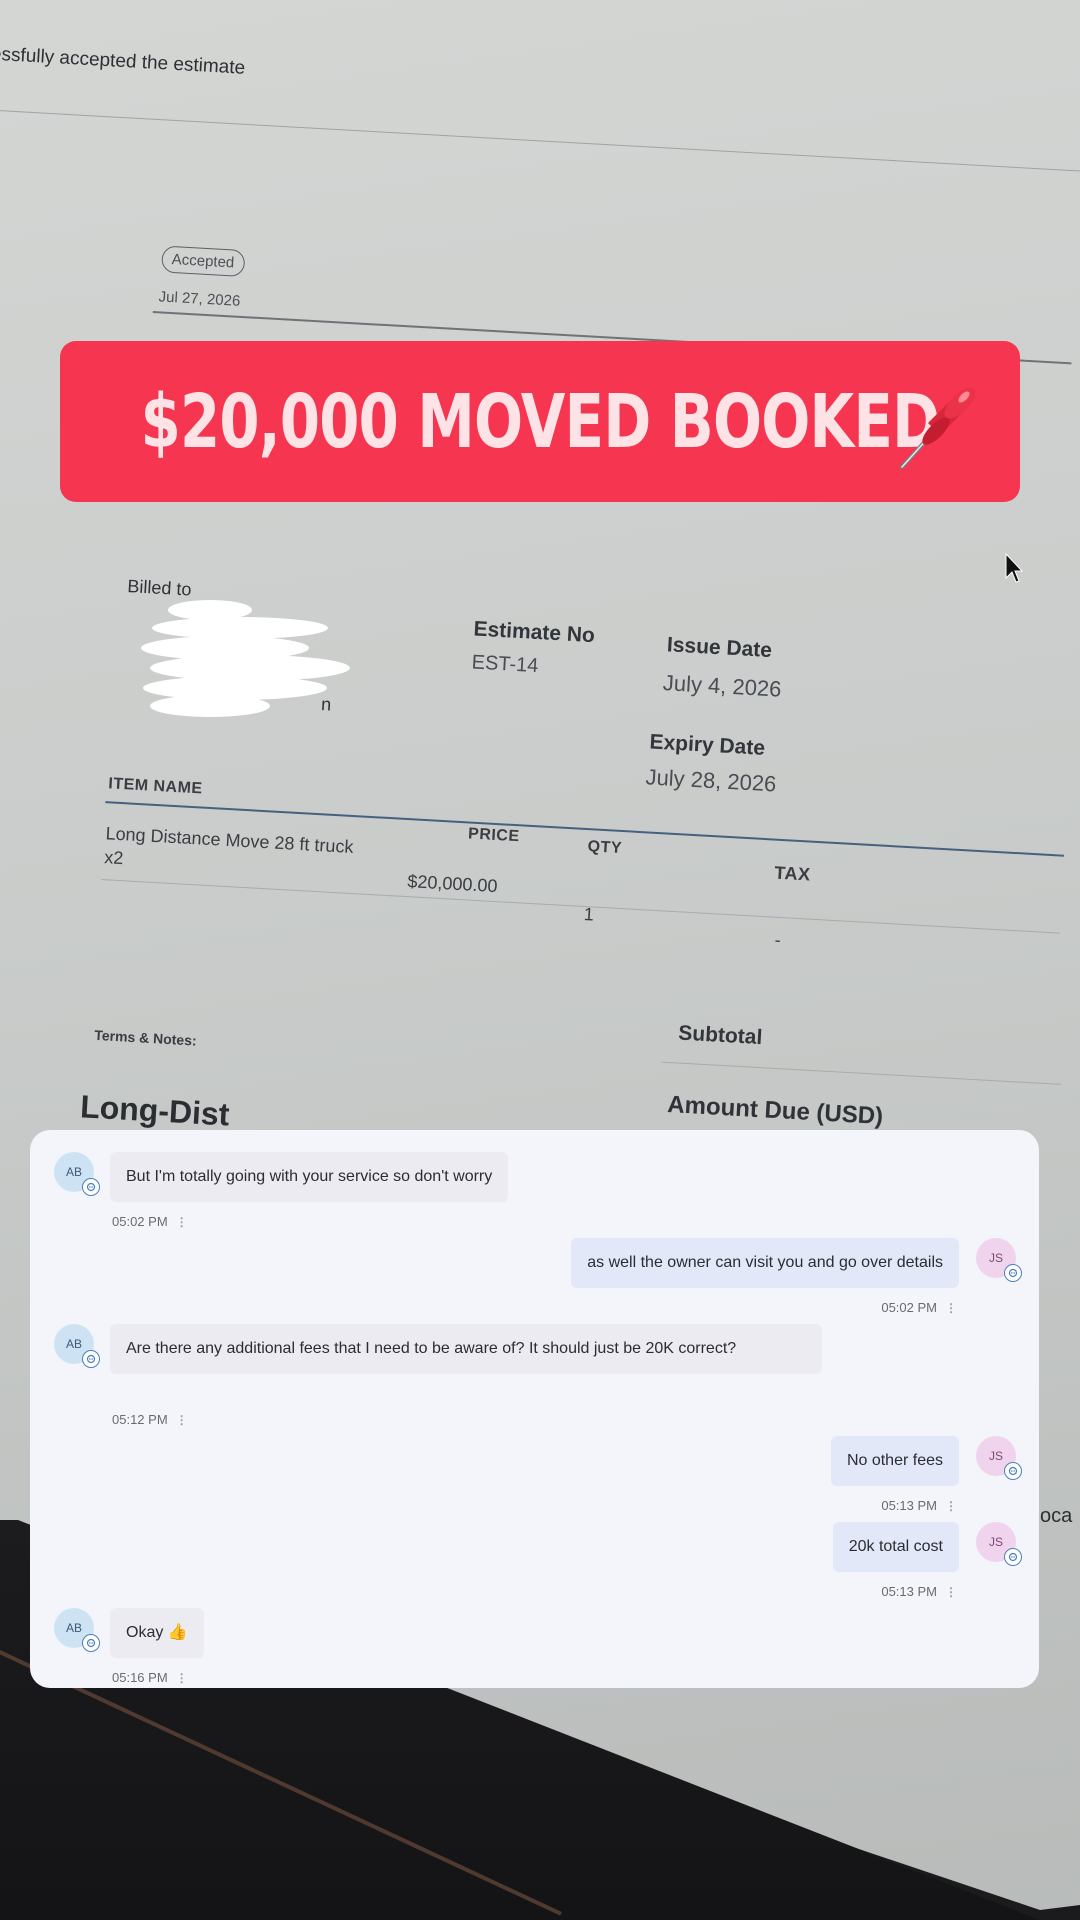 This screenshot has width=1080, height=1920. I want to click on table-cell-item-sub: x2, so click(113, 858).